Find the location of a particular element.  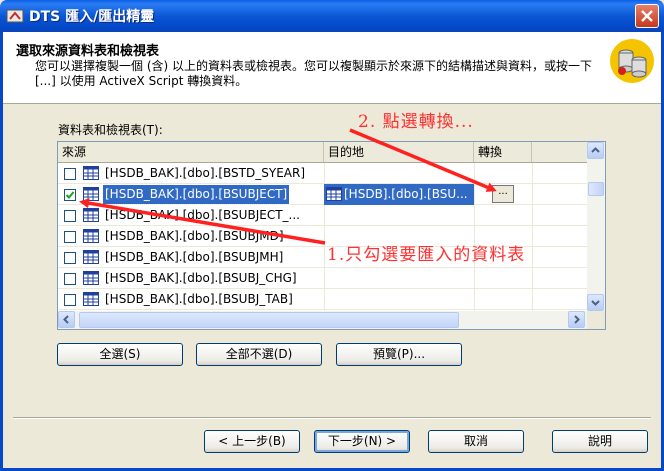

scroll-right-button is located at coordinates (576, 319).